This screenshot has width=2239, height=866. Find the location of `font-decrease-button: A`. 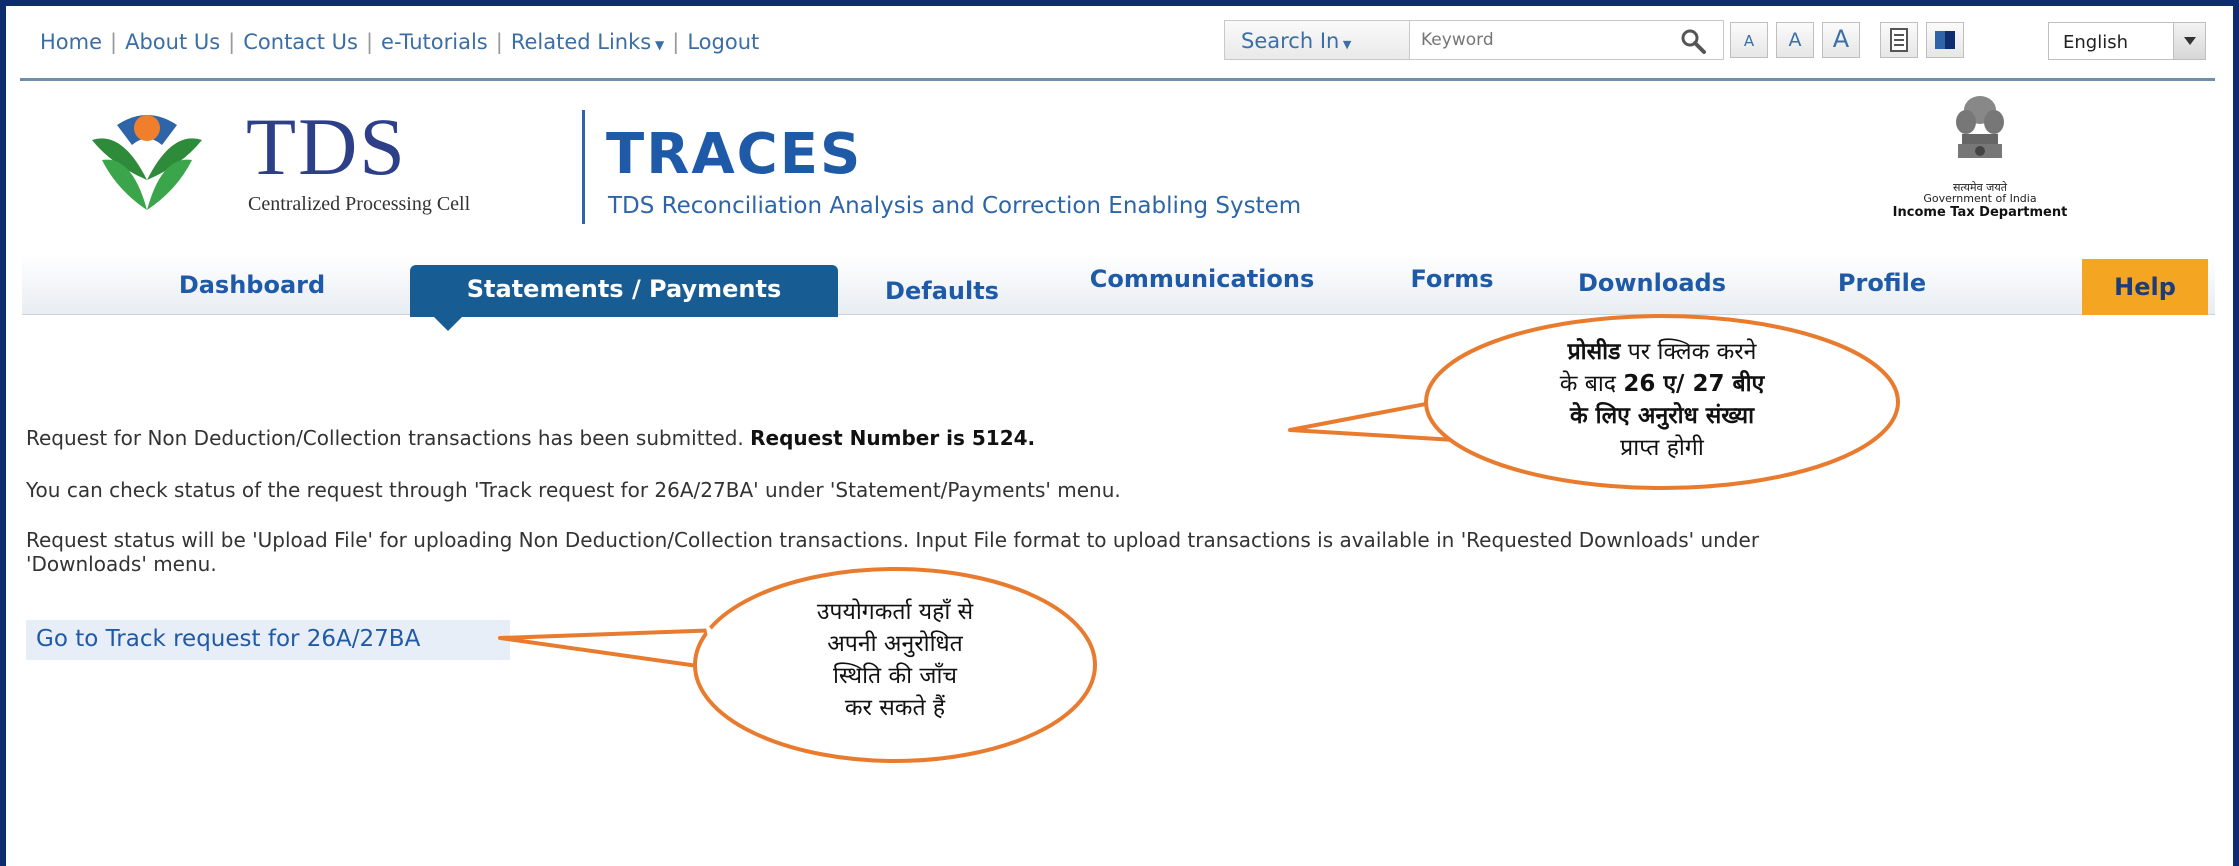

font-decrease-button: A is located at coordinates (1749, 40).